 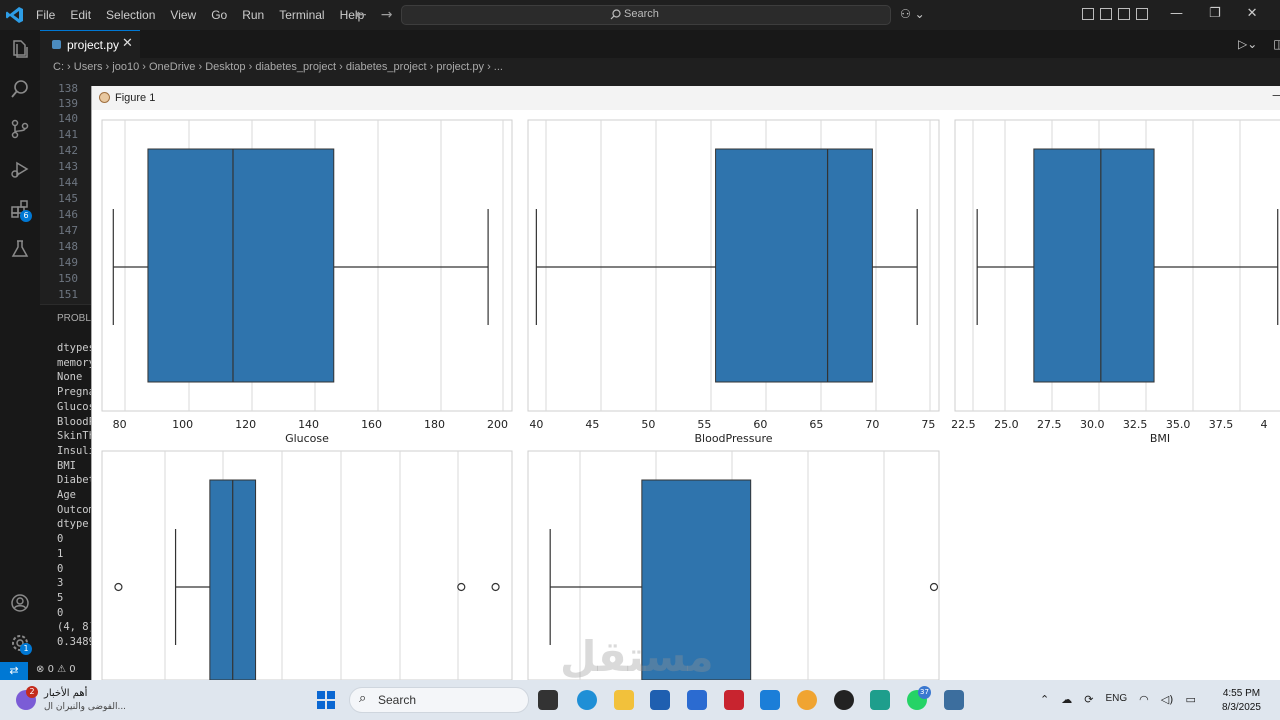 I want to click on tick-label: 160, so click(x=371, y=424).